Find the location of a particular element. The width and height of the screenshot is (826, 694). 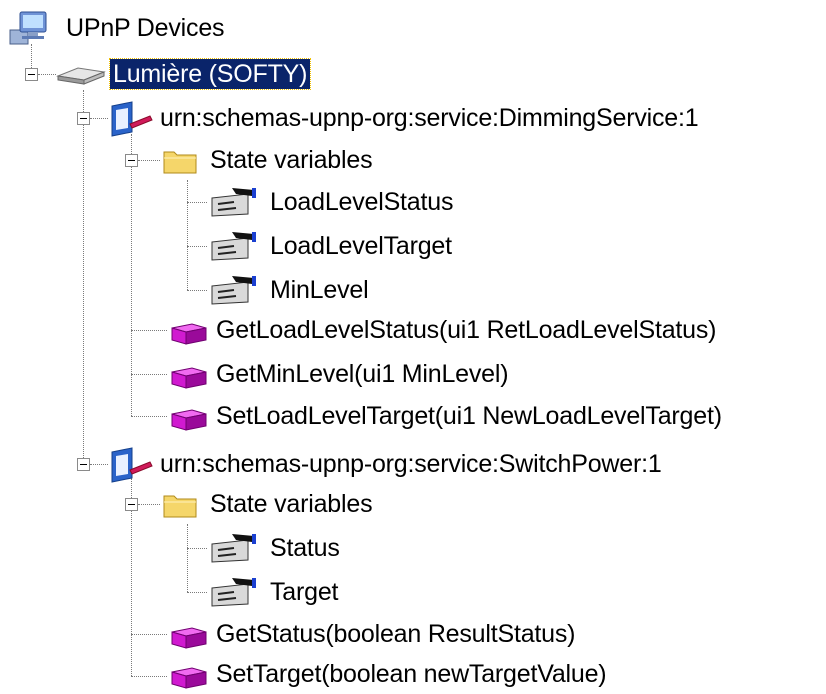

collapse-toggle-dimming-state-variables is located at coordinates (131, 160).